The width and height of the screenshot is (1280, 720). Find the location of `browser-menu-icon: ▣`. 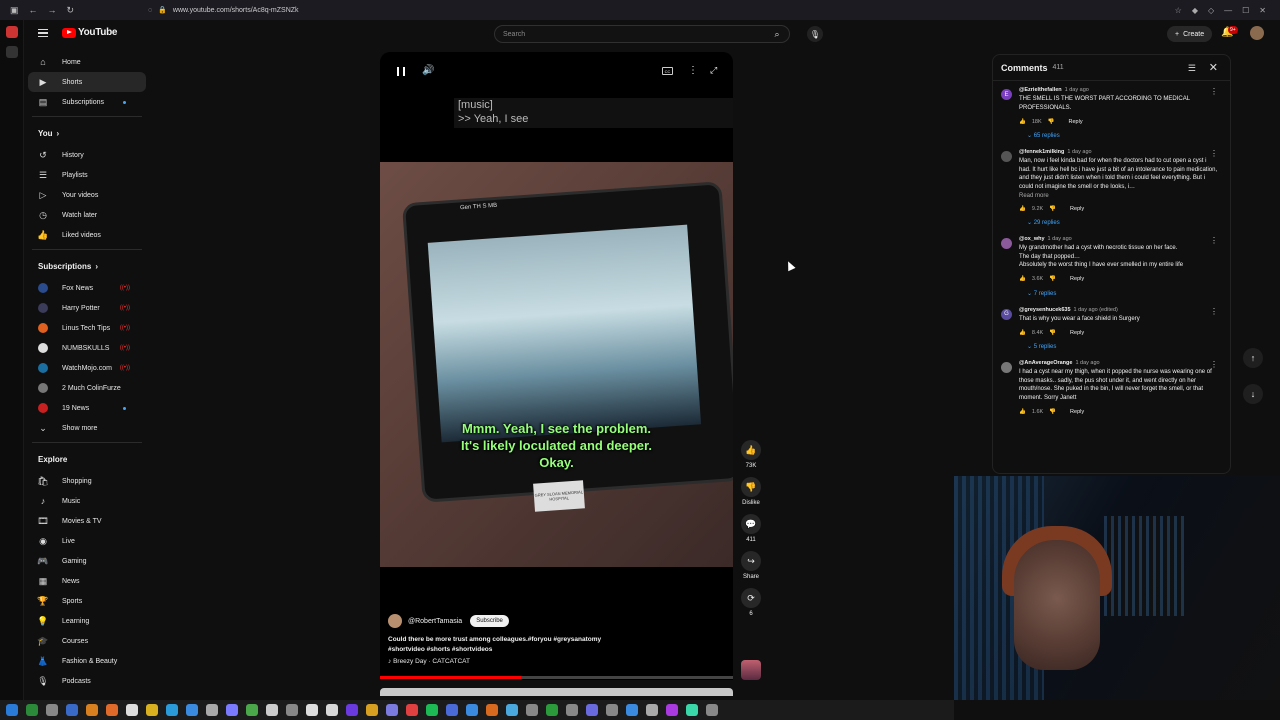

browser-menu-icon: ▣ is located at coordinates (14, 10).